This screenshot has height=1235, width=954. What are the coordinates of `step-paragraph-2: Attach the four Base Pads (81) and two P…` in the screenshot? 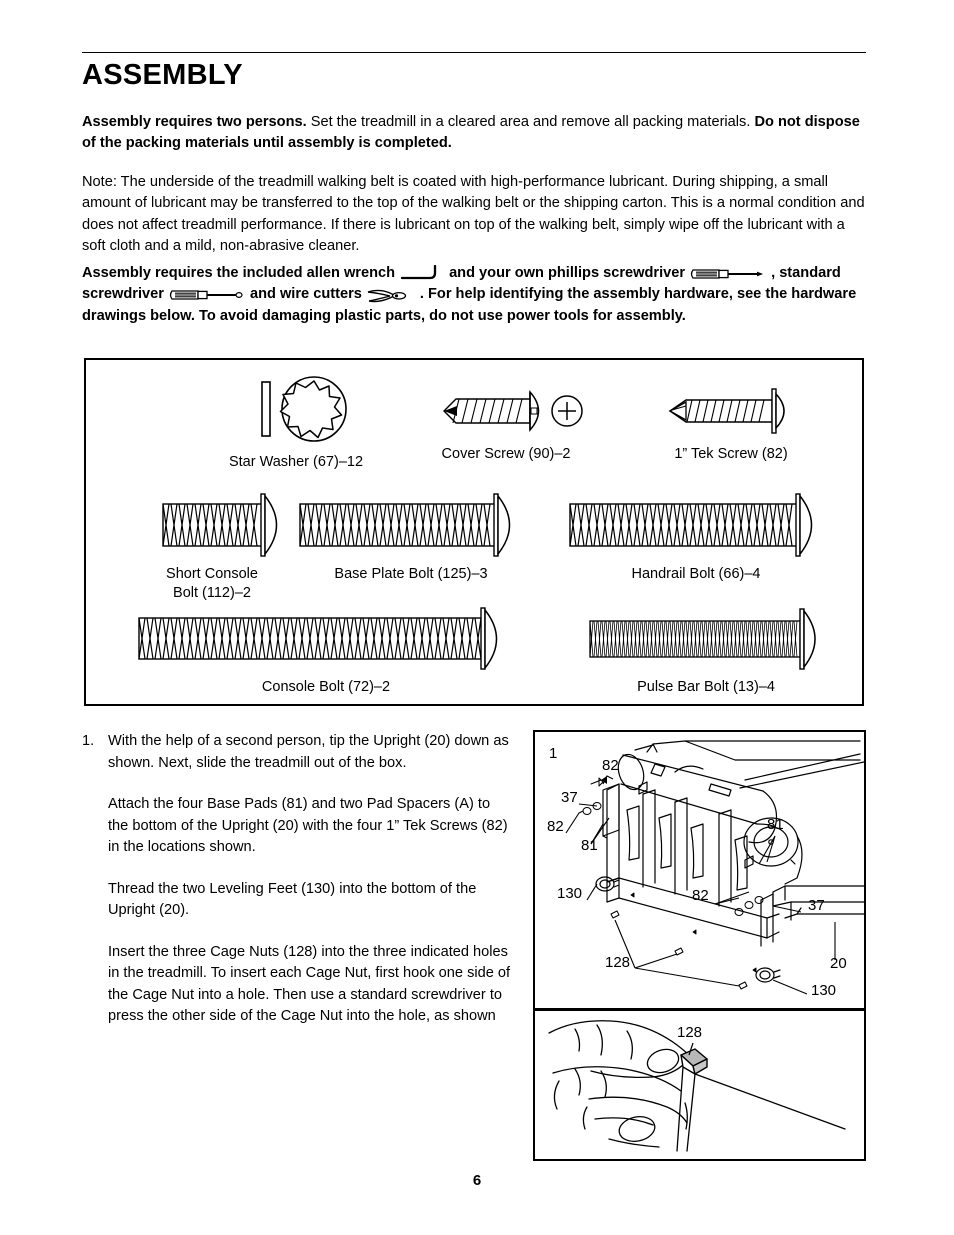 It's located at (308, 825).